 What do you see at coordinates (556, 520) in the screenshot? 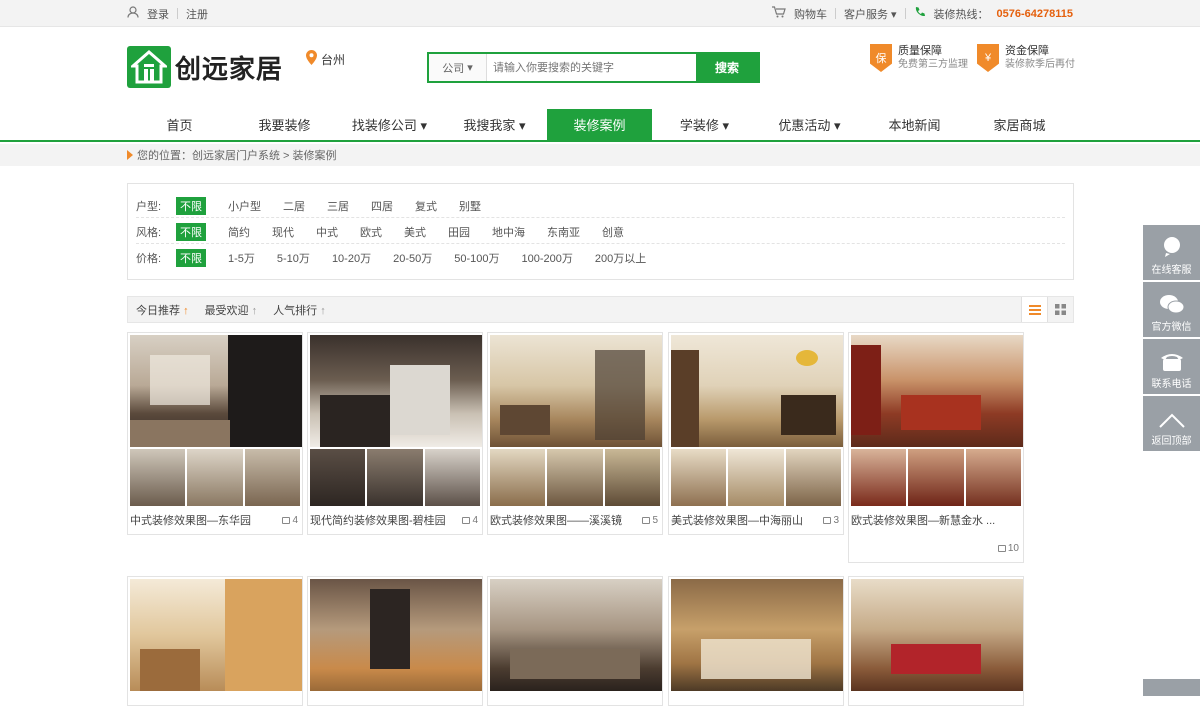
I see `case-title: 欧式装修效果图——溪溪镜` at bounding box center [556, 520].